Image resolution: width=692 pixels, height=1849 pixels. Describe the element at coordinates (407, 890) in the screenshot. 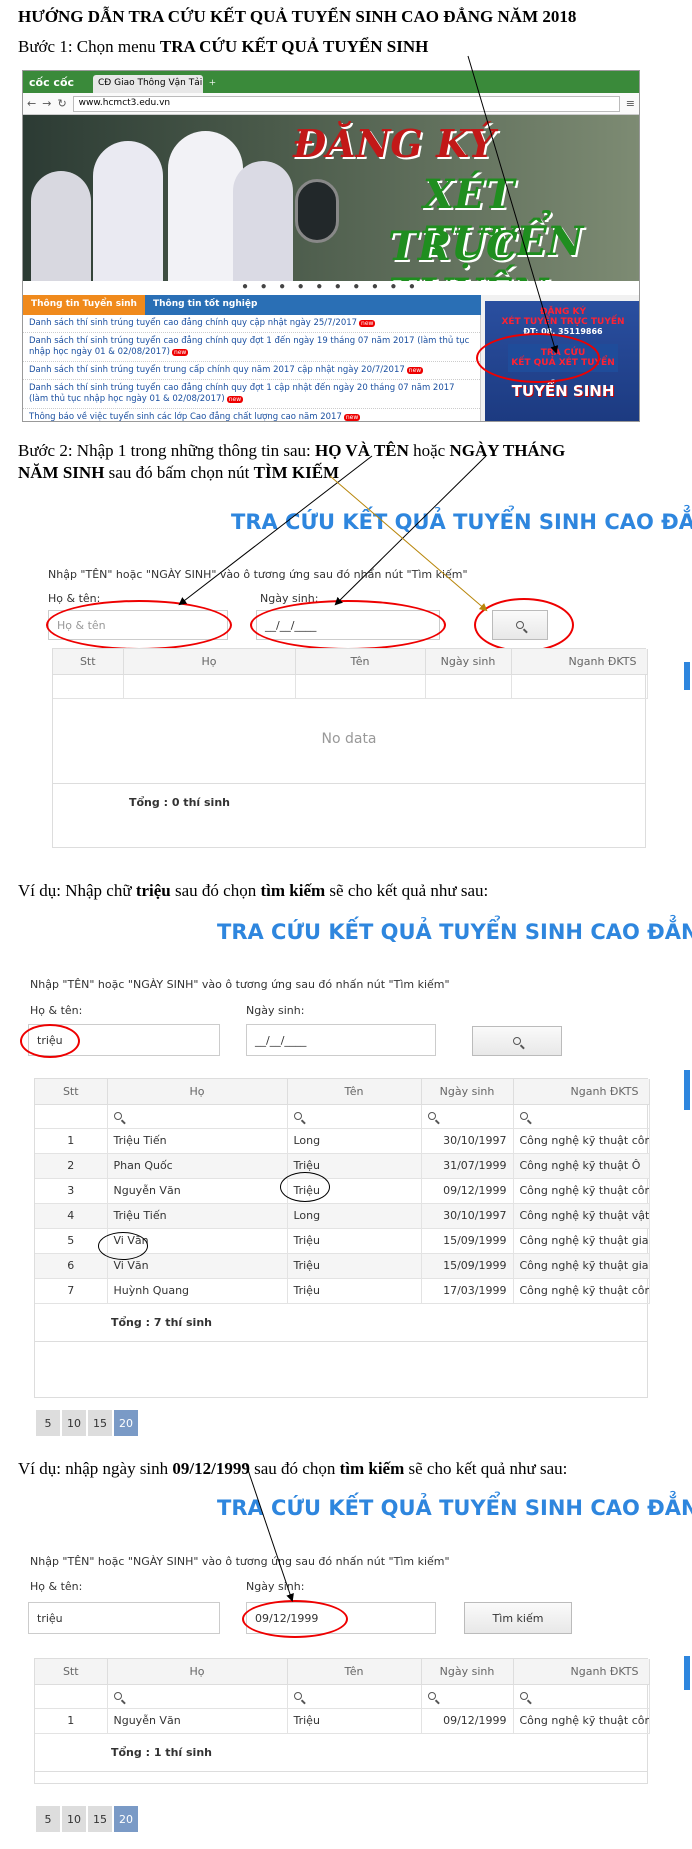

I see `example1-suffix: sẽ cho kết quả như sau:` at that location.